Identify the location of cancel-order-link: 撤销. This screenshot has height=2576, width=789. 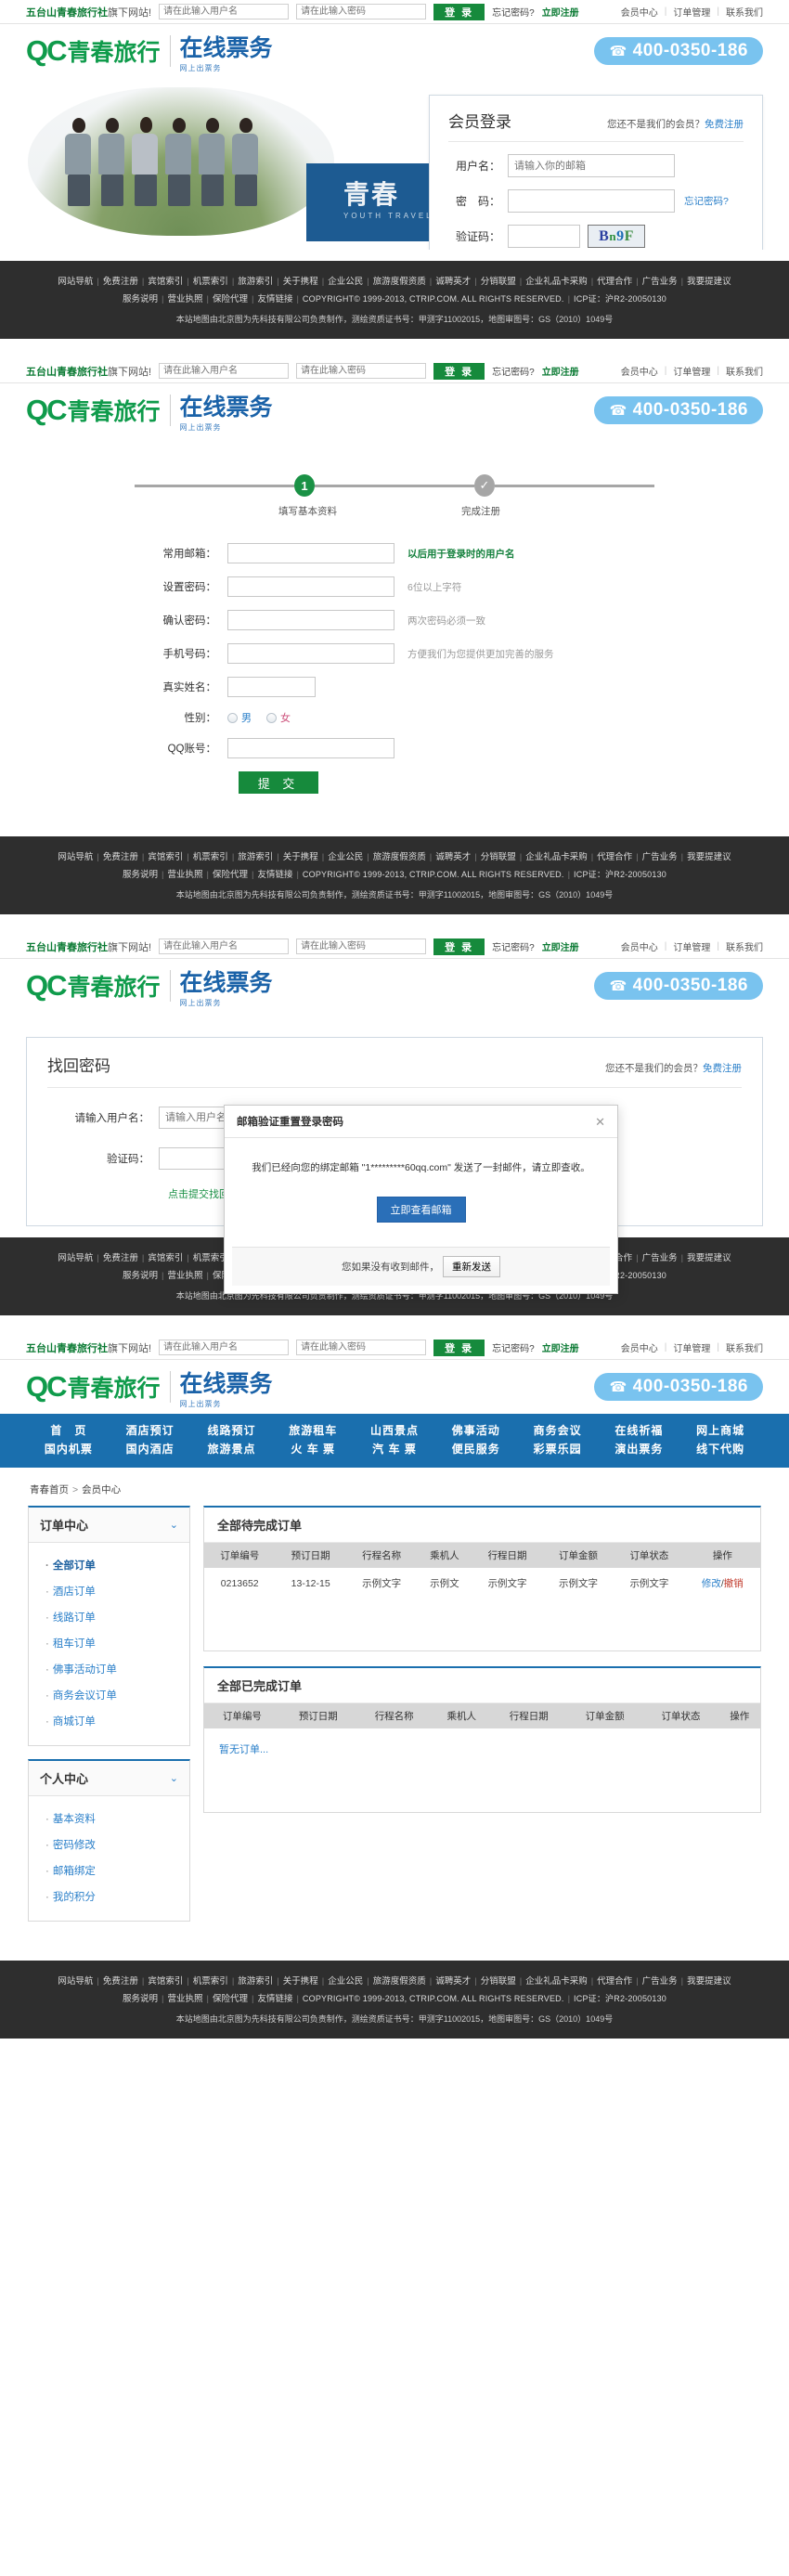
(734, 1583).